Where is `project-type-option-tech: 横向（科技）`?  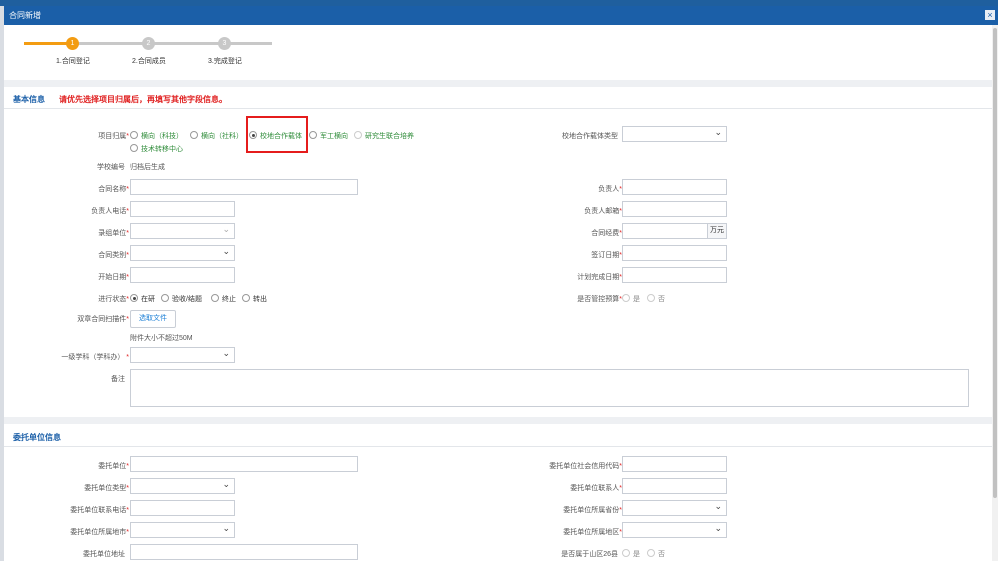
project-type-option-tech: 横向（科技） is located at coordinates (156, 136).